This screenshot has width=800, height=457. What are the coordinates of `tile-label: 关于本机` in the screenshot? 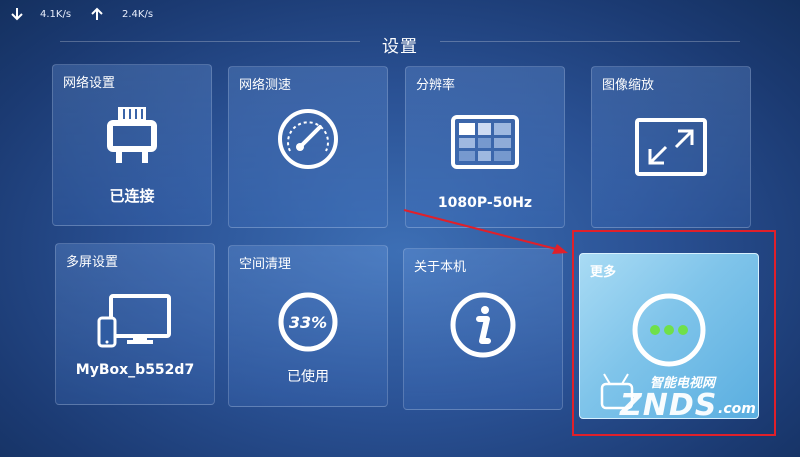 It's located at (440, 267).